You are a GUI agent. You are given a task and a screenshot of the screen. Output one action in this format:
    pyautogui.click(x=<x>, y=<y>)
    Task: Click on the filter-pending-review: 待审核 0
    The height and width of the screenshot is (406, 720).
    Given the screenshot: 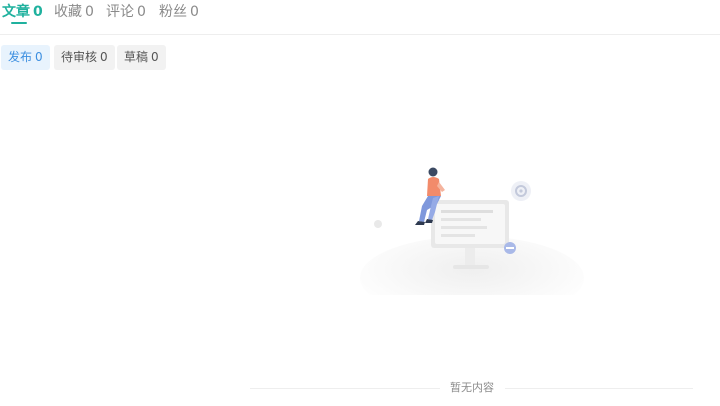 What is the action you would take?
    pyautogui.click(x=84, y=57)
    